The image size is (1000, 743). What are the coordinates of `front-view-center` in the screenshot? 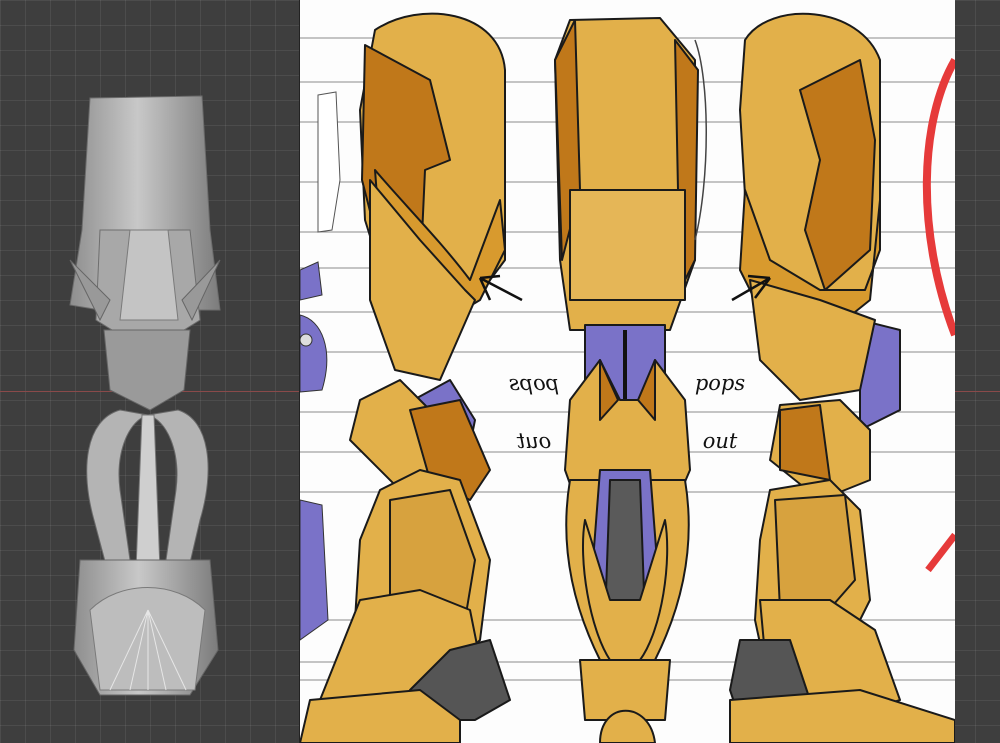 It's located at (626, 380).